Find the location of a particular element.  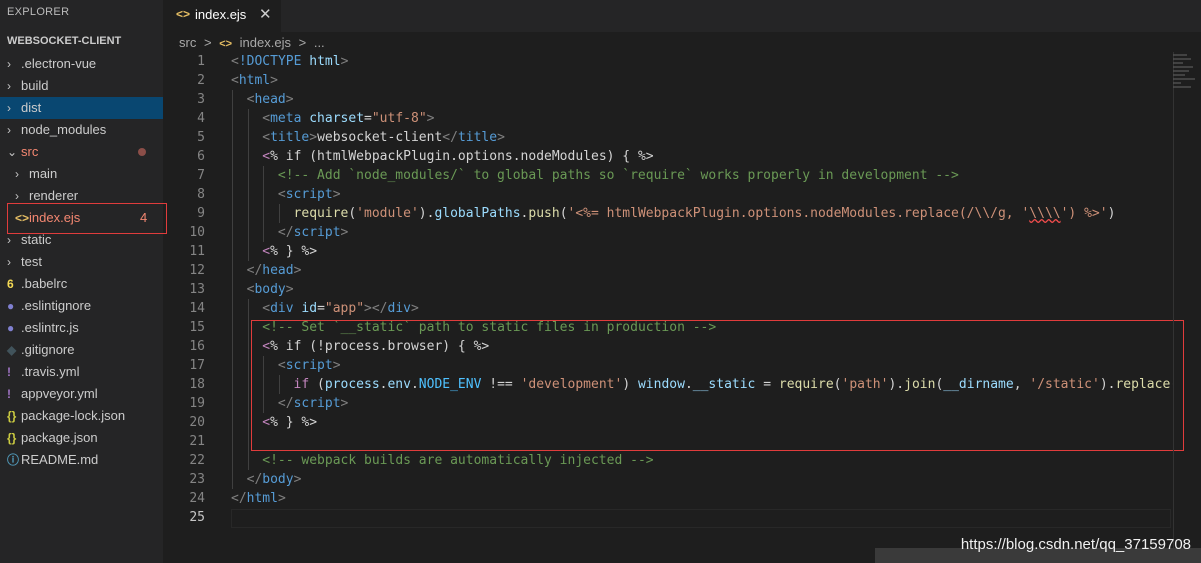

code-token: div is located at coordinates (282, 308).